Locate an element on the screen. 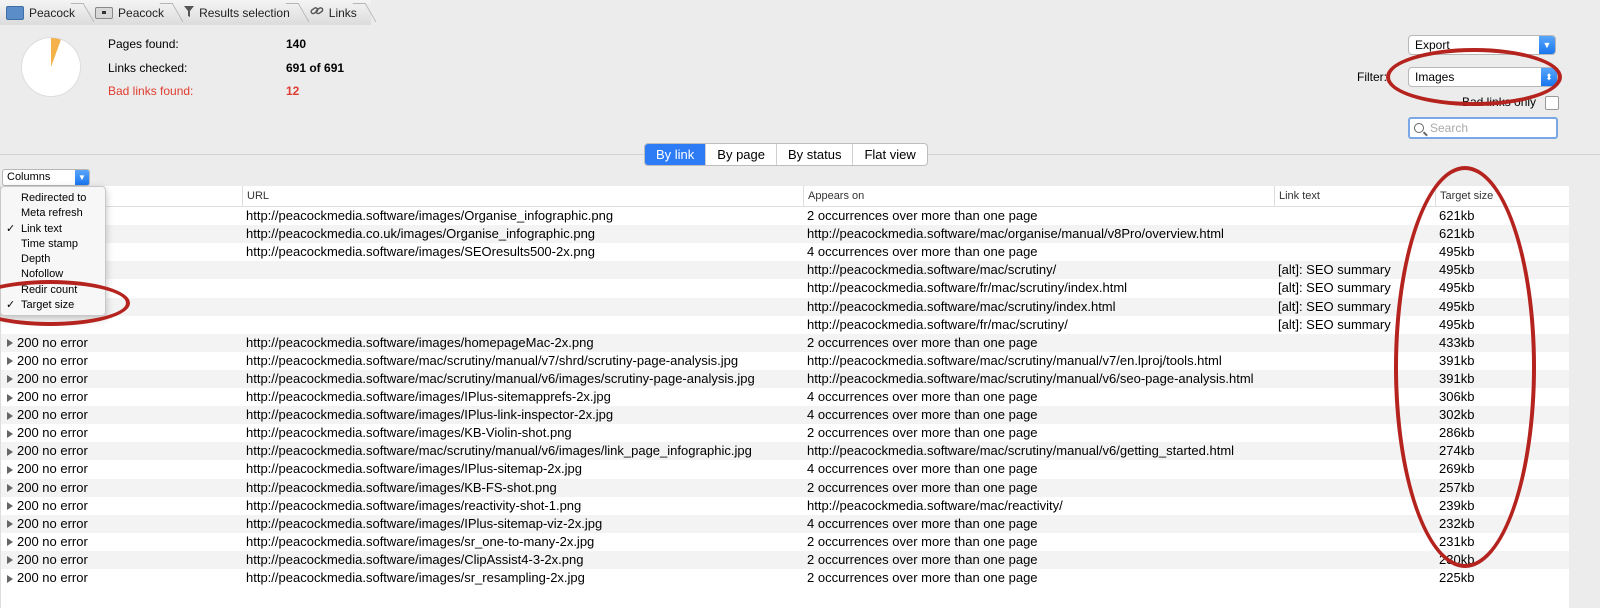 This screenshot has height=608, width=1600. bad-links-label: Bad links found: is located at coordinates (151, 91).